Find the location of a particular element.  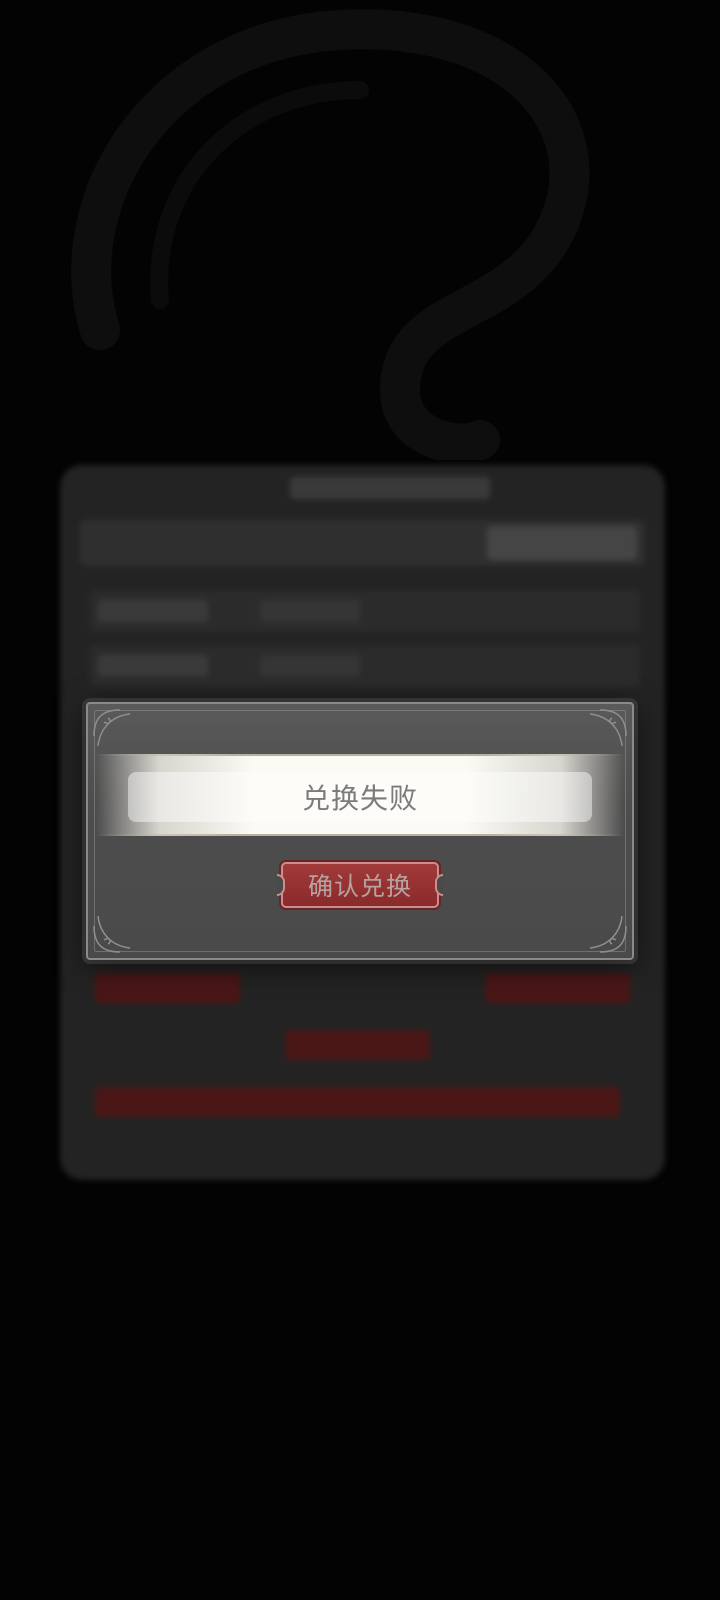

message-box: 兑换失败 is located at coordinates (360, 797).